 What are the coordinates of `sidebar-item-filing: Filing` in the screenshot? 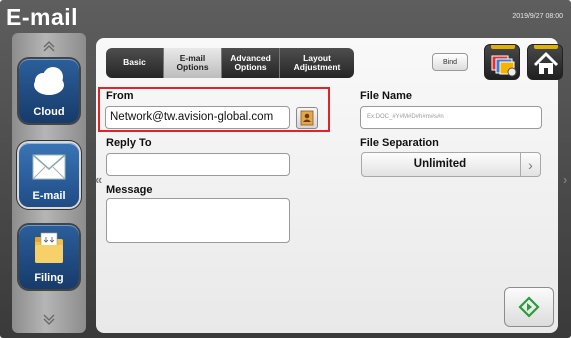 It's located at (49, 257).